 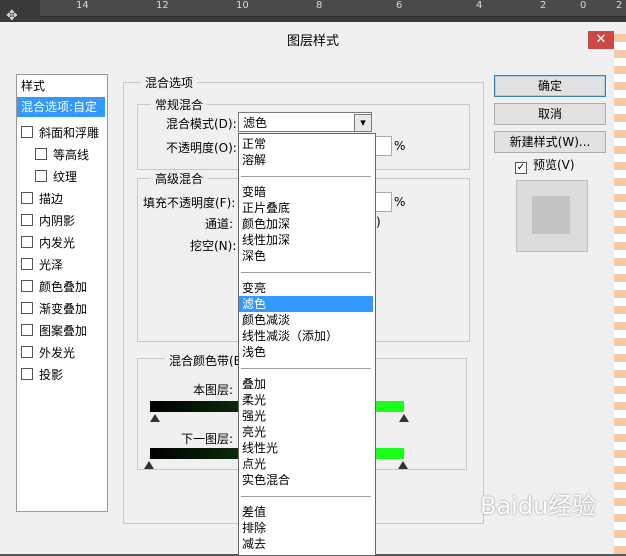 What do you see at coordinates (306, 192) in the screenshot?
I see `blend-option-darken: 变暗` at bounding box center [306, 192].